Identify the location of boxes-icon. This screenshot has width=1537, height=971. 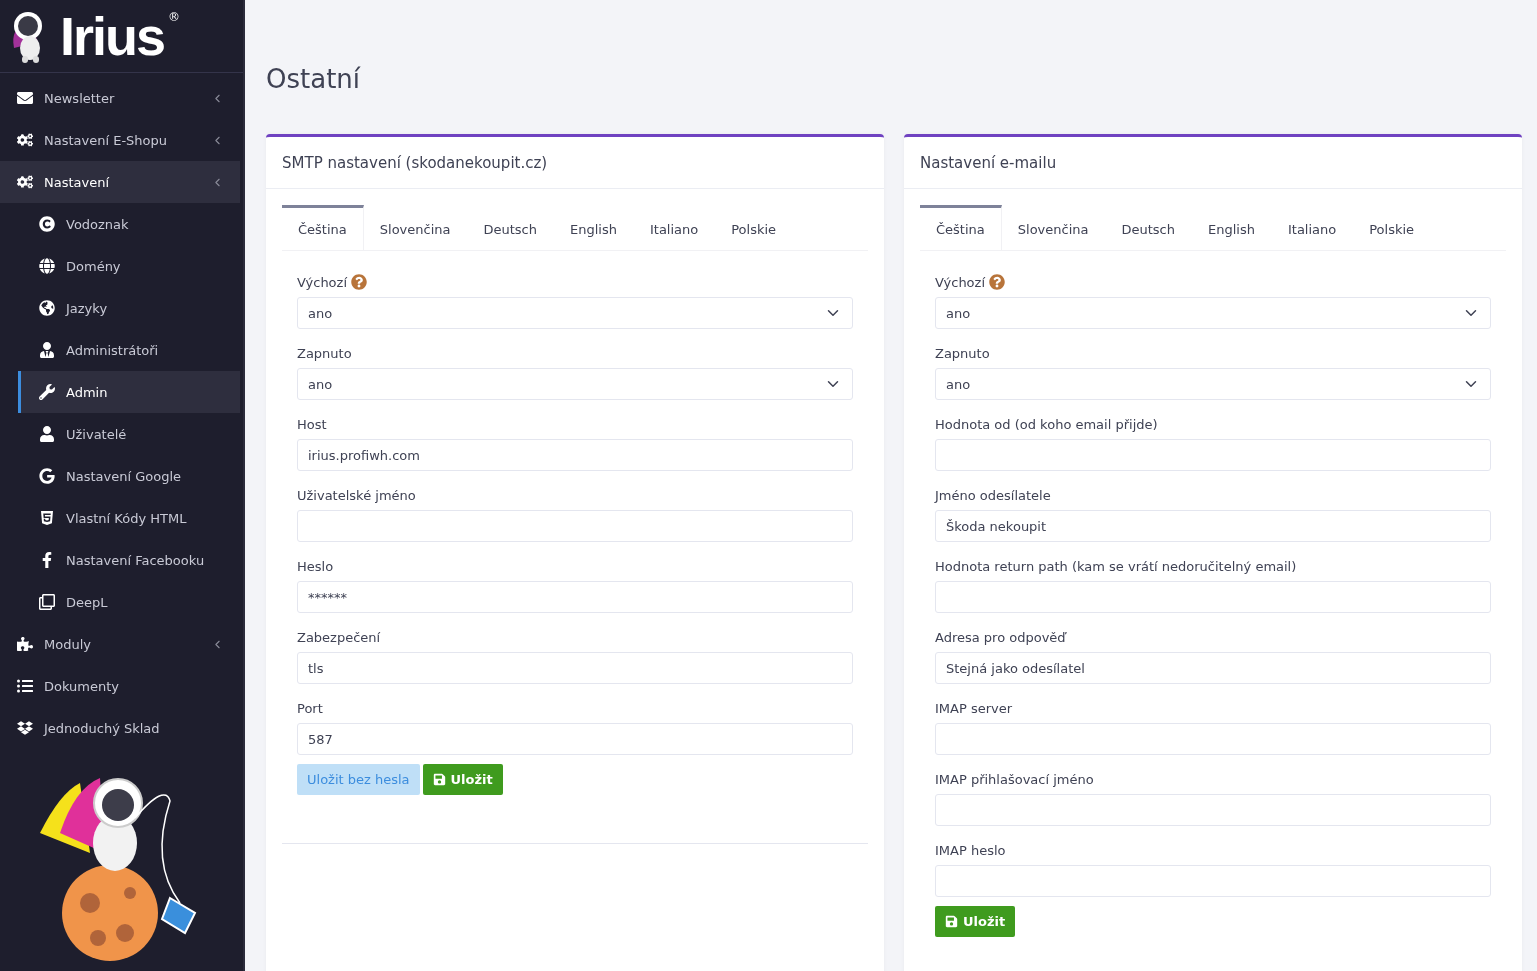
(25, 728).